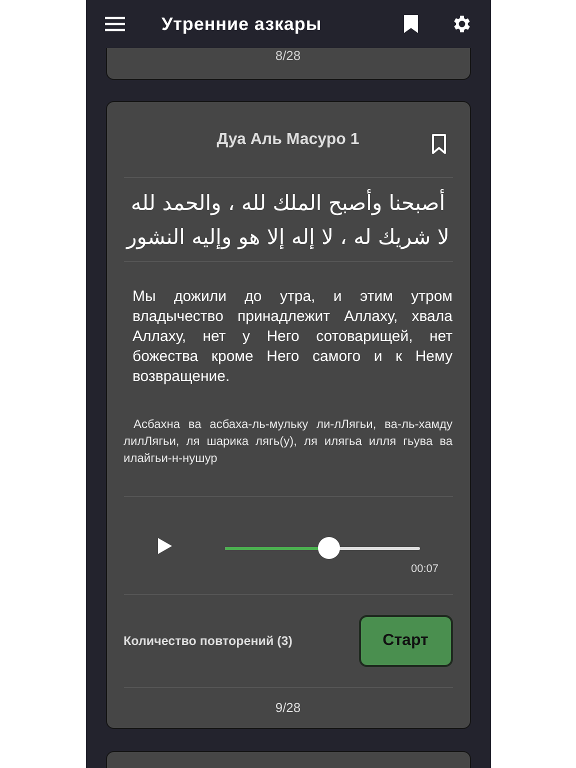 The height and width of the screenshot is (768, 576). I want to click on arabic-text: أصبحنا وأصبح الملك لله ، والحمد لله لا شريك له ، لا إله إلا هو وإليه النشور, so click(287, 220).